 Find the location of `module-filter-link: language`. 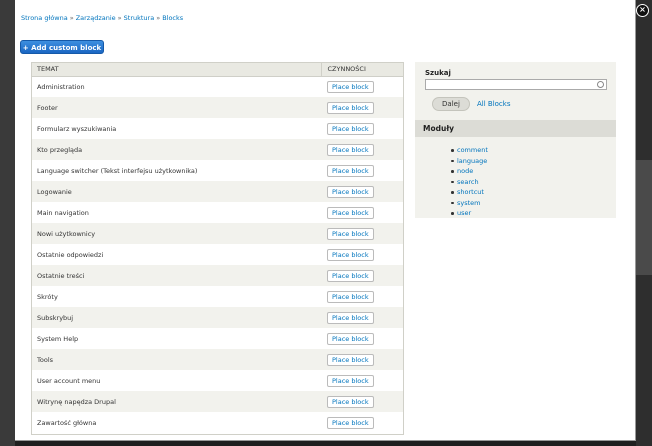

module-filter-link: language is located at coordinates (469, 162).